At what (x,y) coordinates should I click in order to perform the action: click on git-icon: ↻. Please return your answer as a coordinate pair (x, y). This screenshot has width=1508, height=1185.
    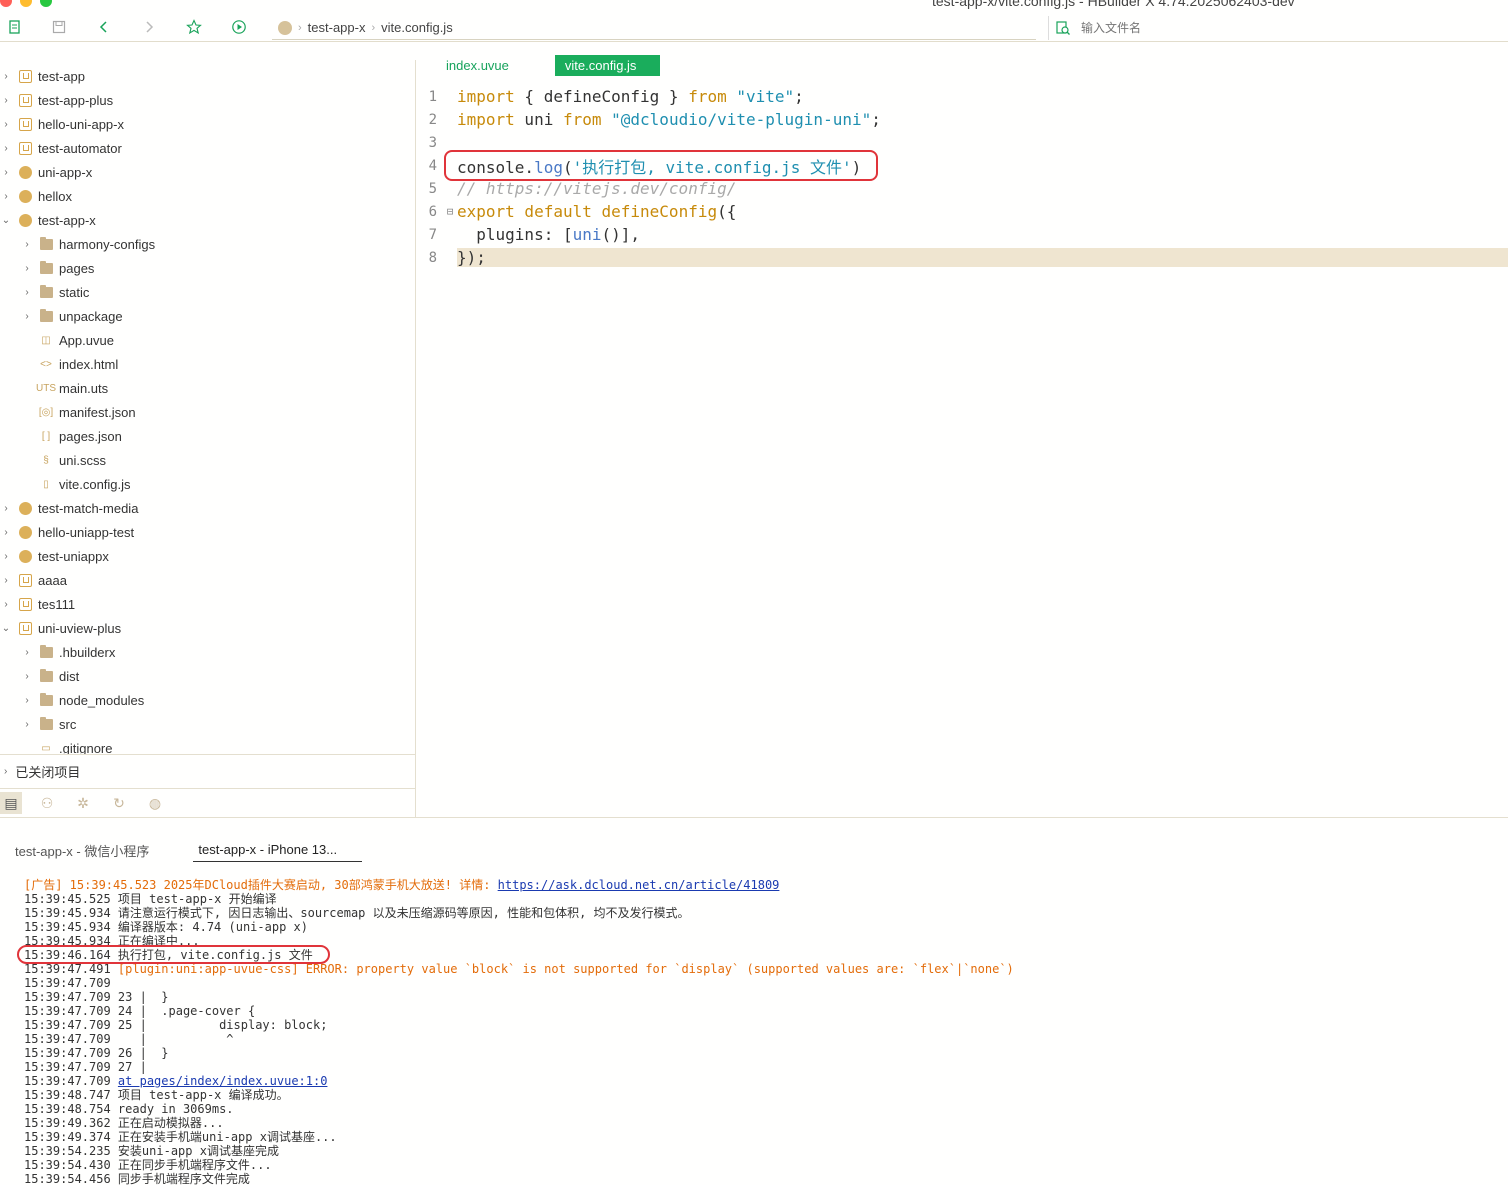
    Looking at the image, I should click on (119, 803).